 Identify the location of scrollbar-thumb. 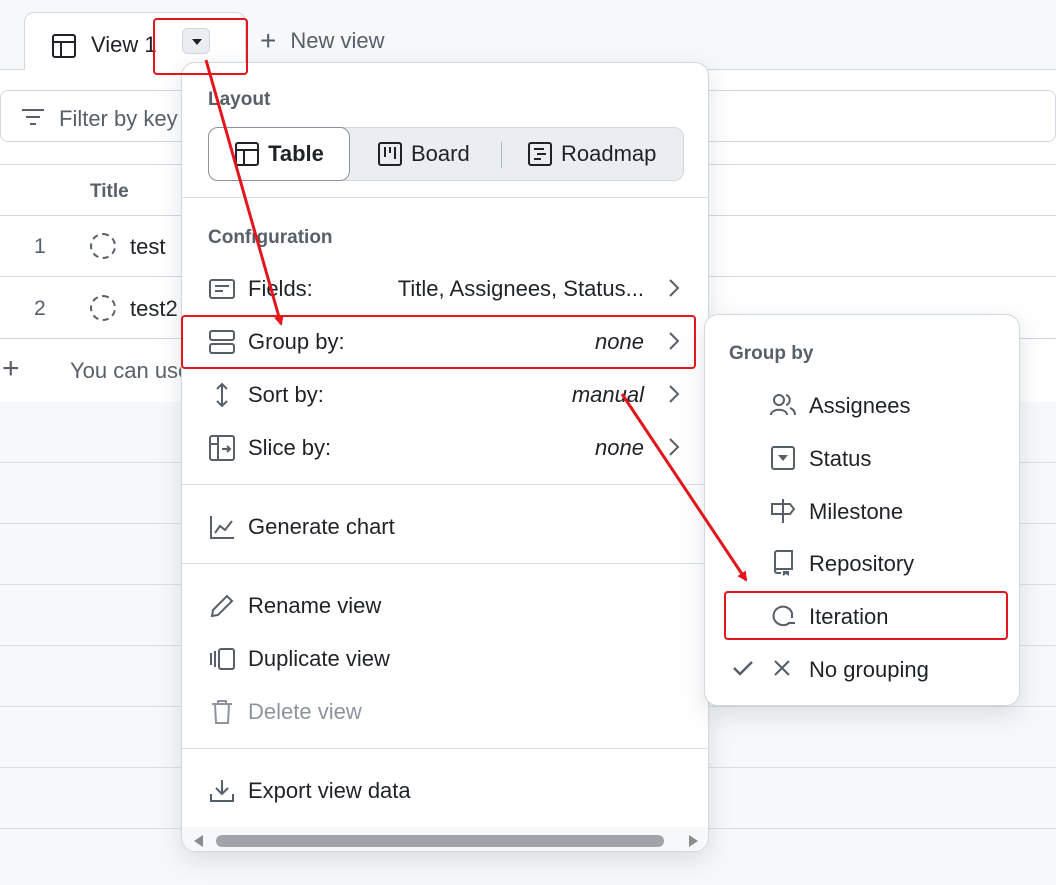
(440, 841).